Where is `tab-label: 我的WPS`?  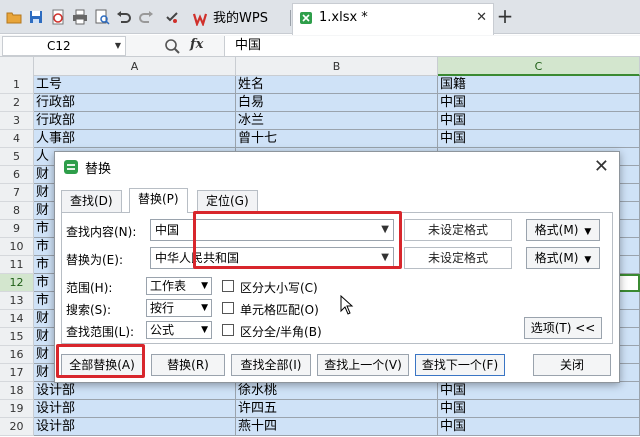 tab-label: 我的WPS is located at coordinates (240, 18).